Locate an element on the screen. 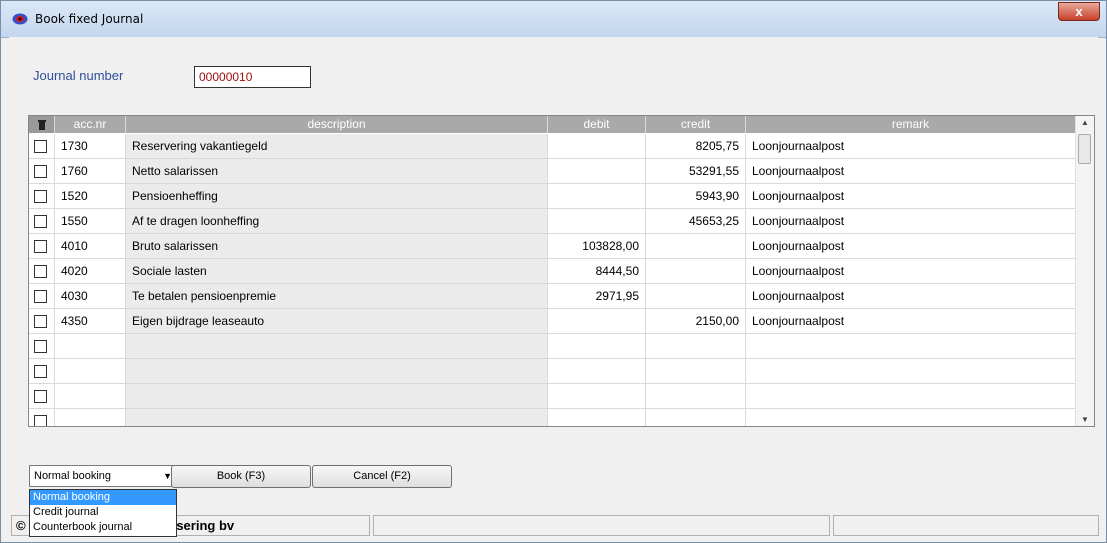  cell-description: Bruto salarissen is located at coordinates (337, 246).